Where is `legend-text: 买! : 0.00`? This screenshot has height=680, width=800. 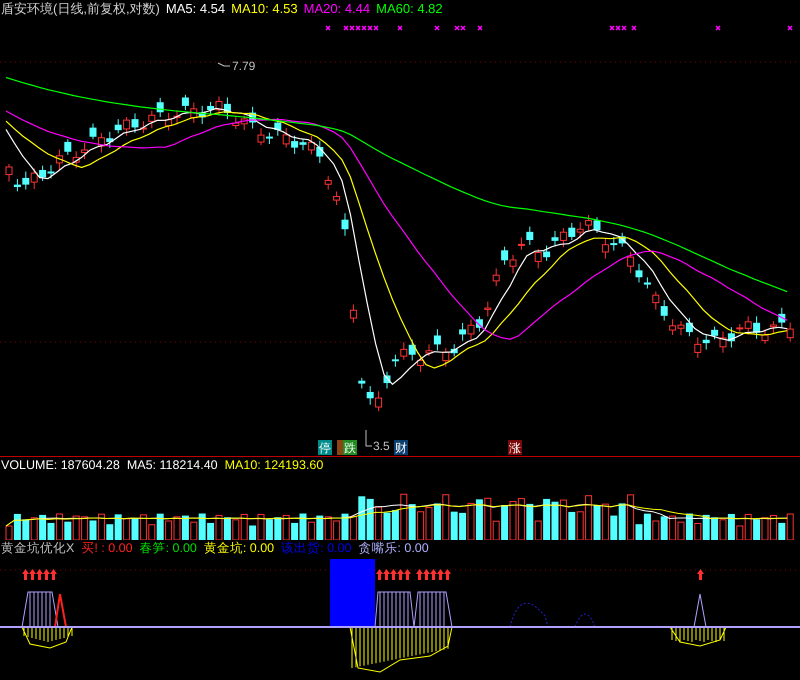
legend-text: 买! : 0.00 is located at coordinates (107, 548).